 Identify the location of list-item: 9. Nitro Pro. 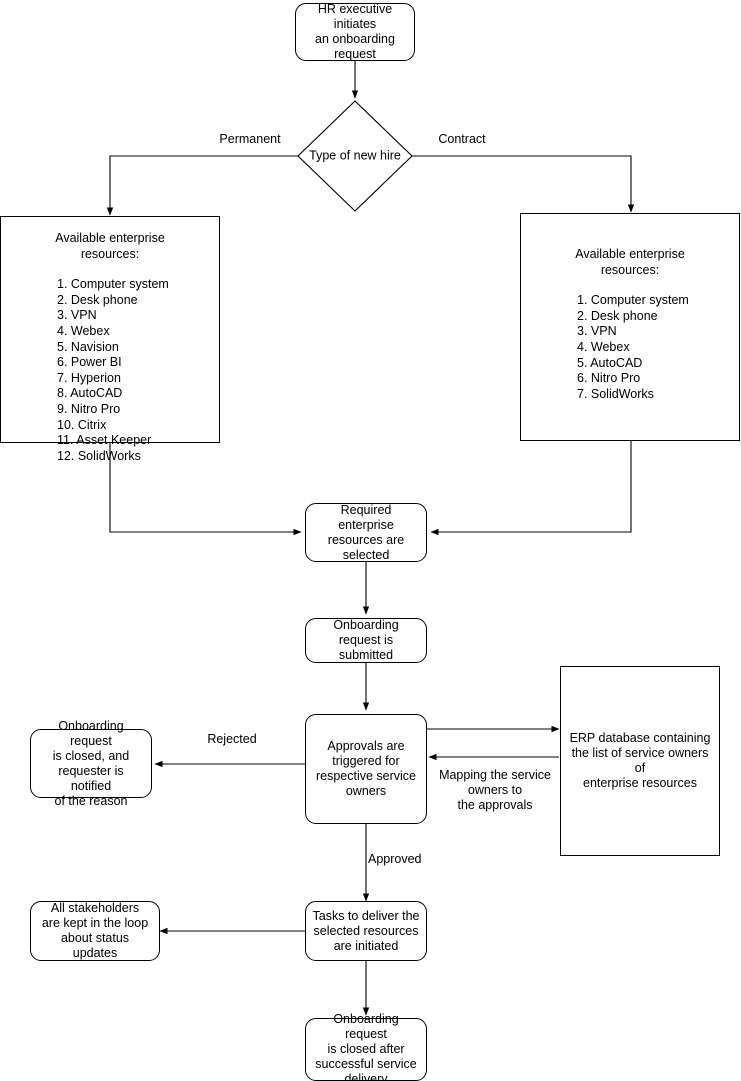
(89, 408).